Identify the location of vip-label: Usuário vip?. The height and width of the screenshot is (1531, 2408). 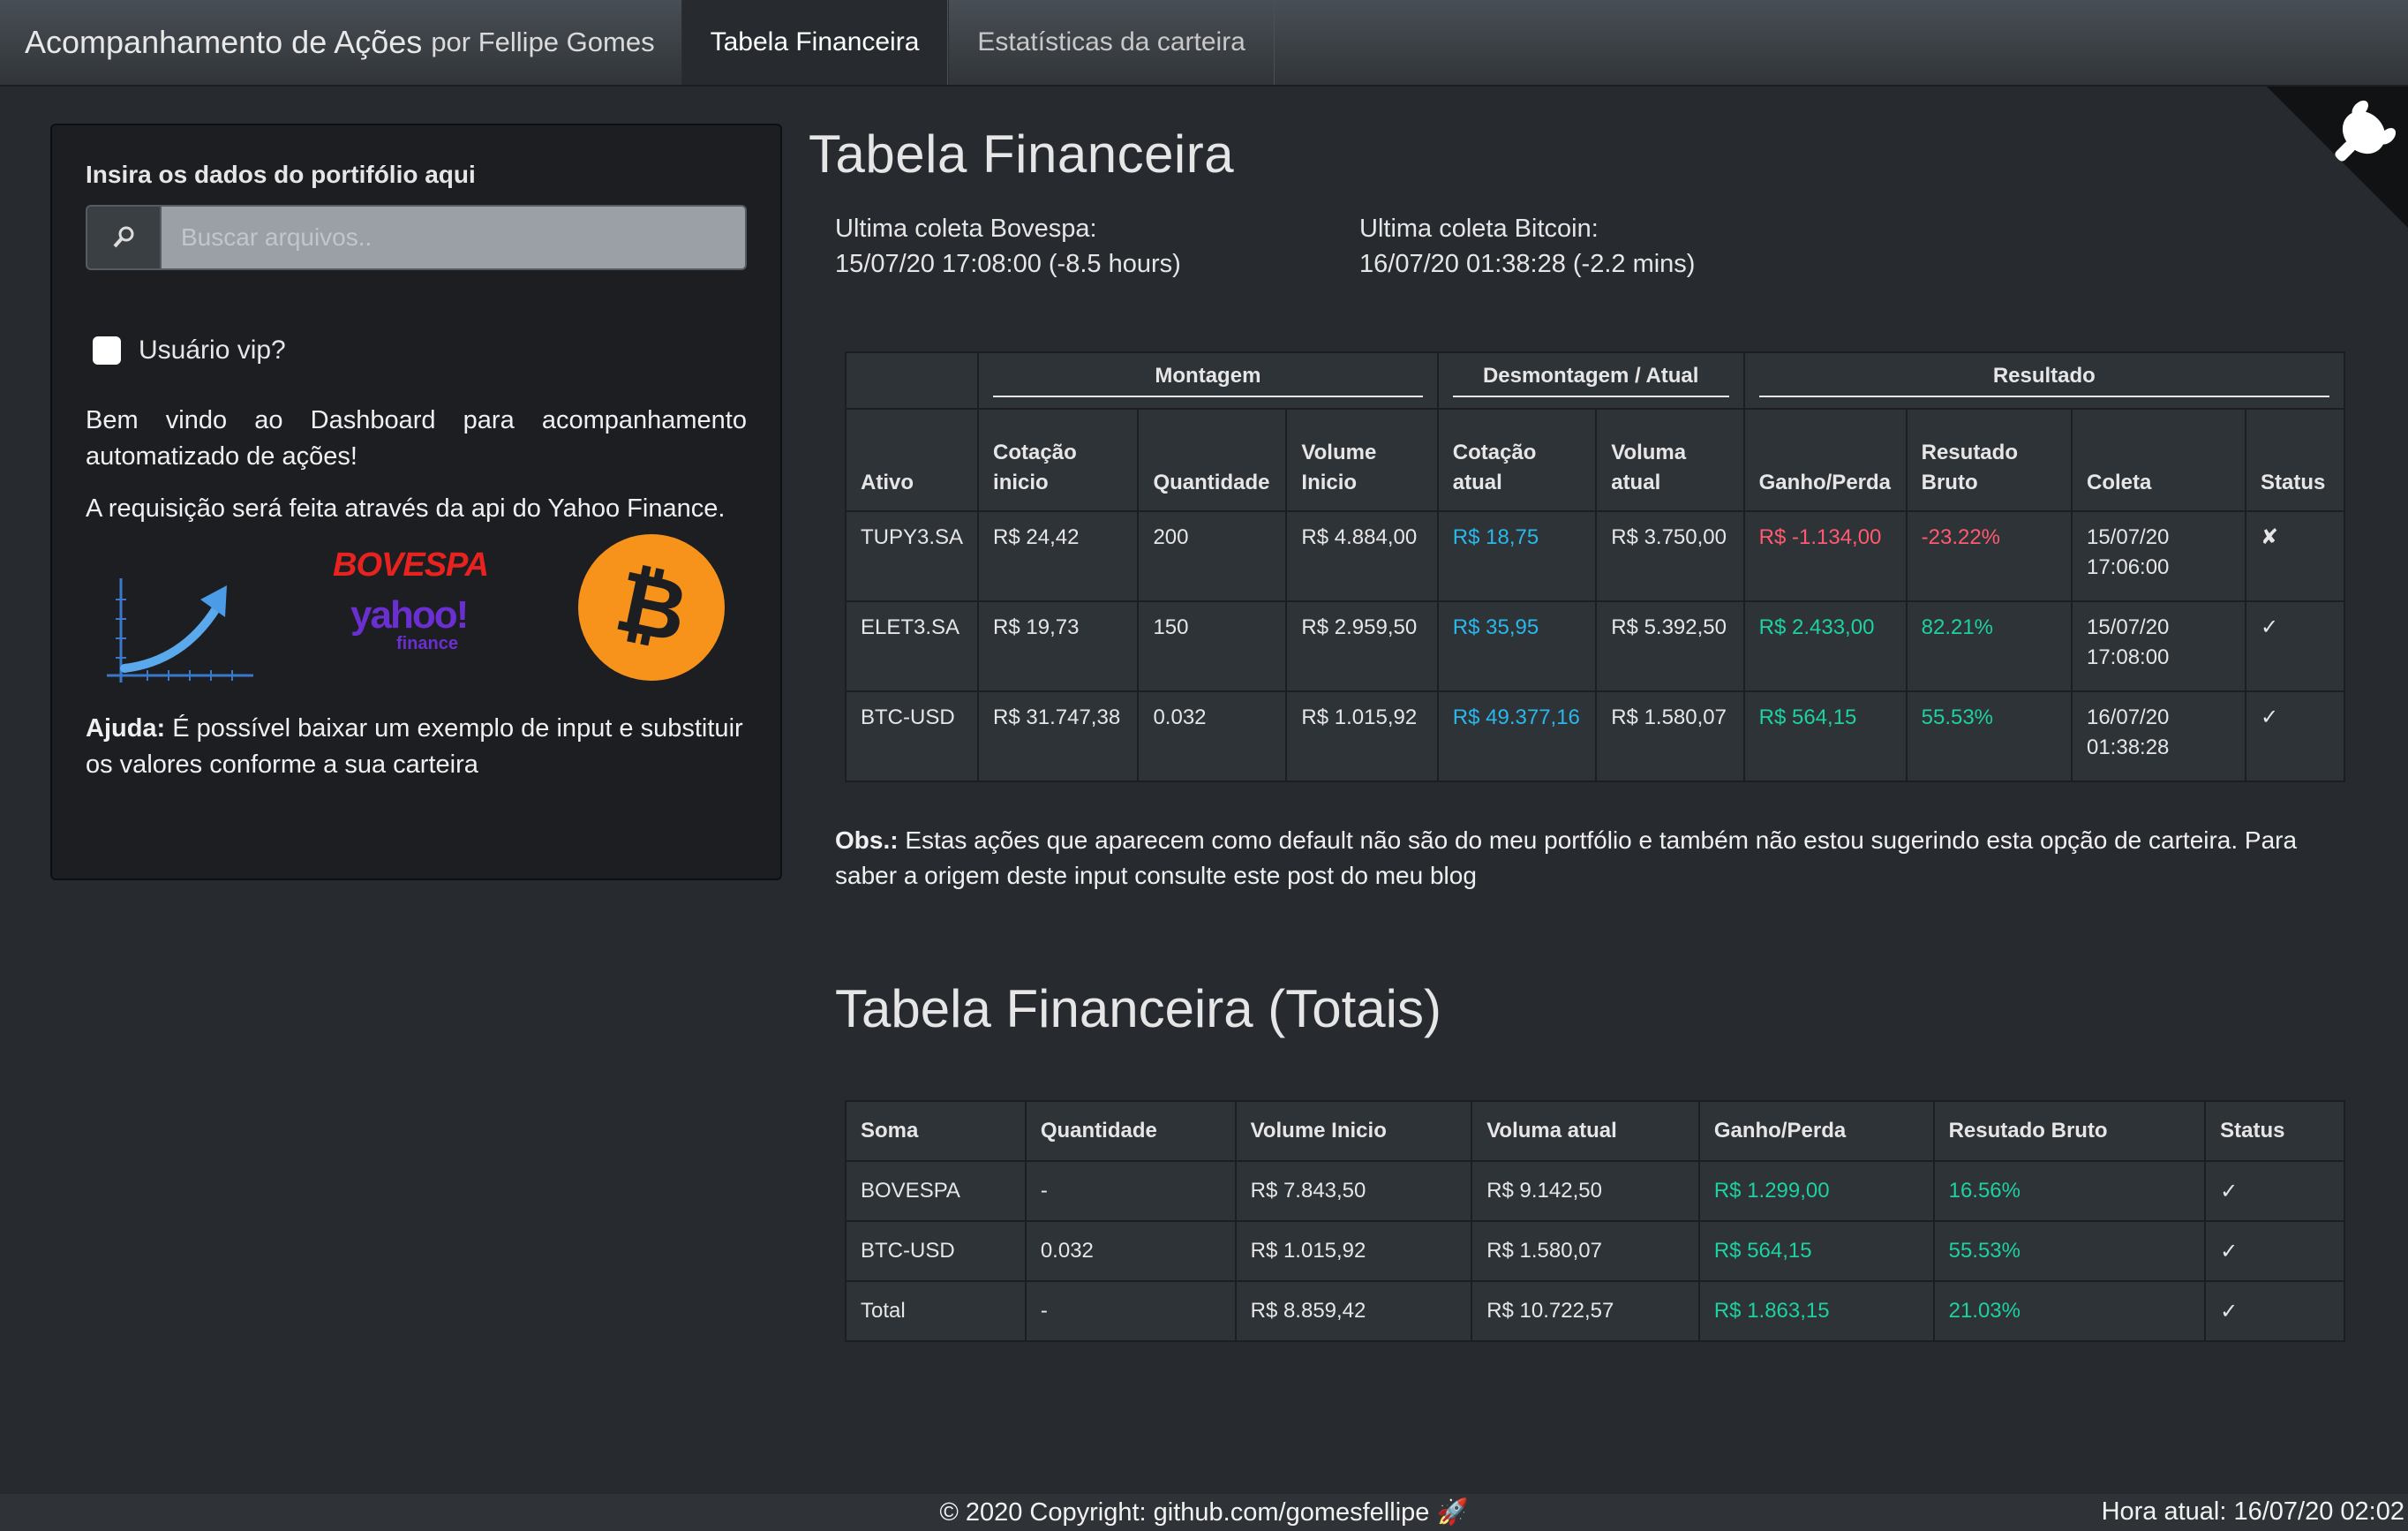
(212, 350).